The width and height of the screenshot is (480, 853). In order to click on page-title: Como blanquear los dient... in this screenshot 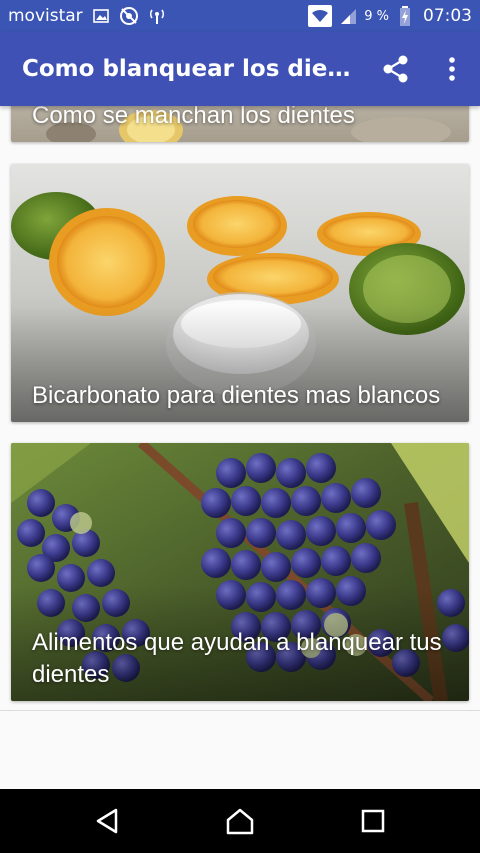, I will do `click(187, 69)`.